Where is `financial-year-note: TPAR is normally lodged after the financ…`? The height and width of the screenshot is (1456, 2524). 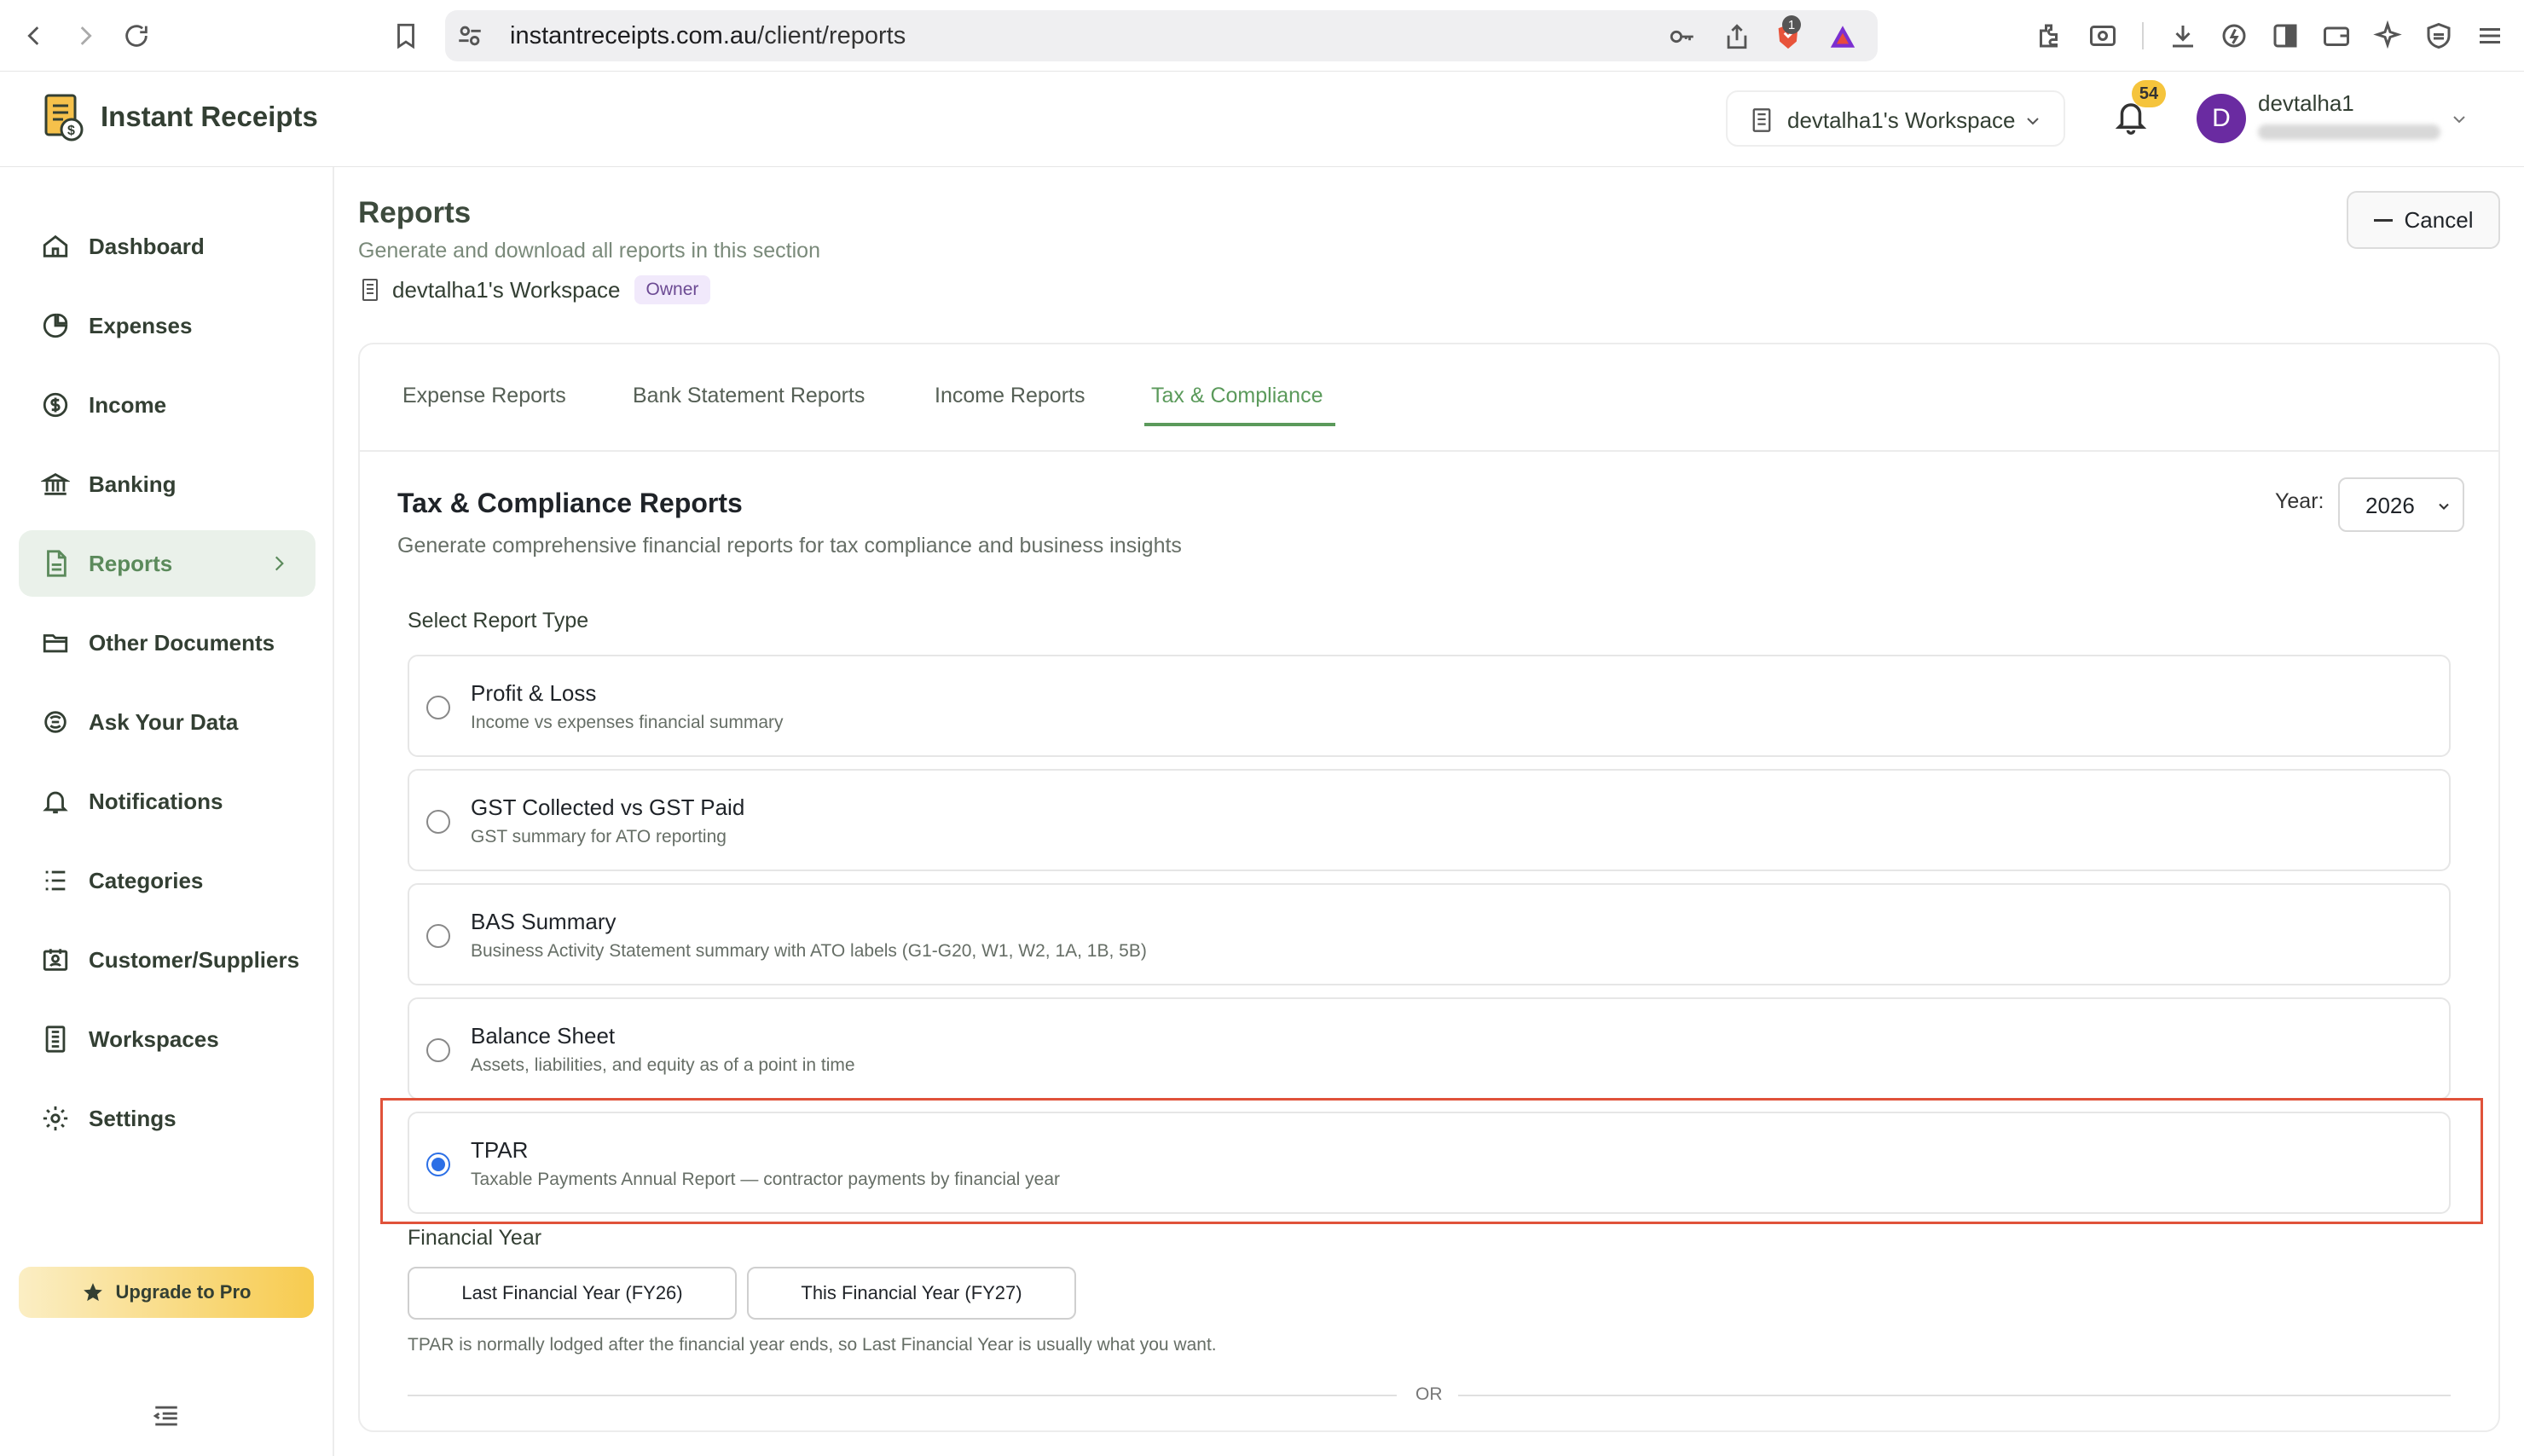
financial-year-note: TPAR is normally lodged after the financ… is located at coordinates (812, 1345).